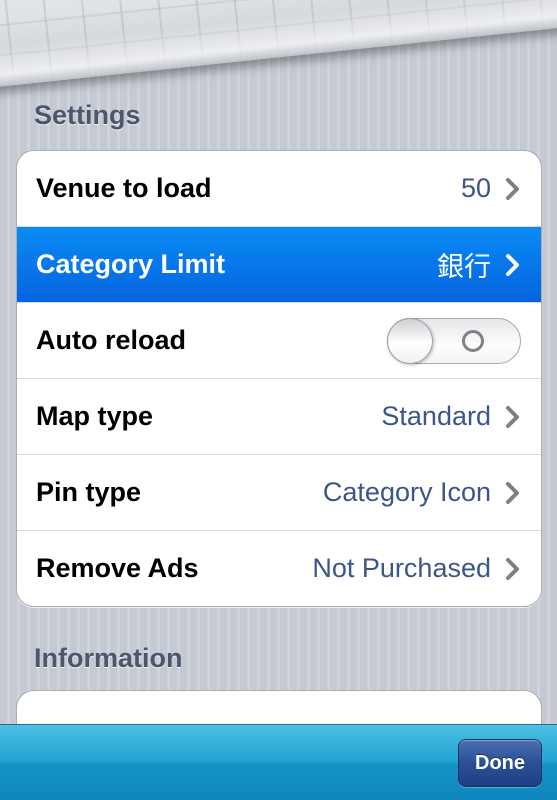  Describe the element at coordinates (279, 340) in the screenshot. I see `auto-reload-row: Auto reload` at that location.